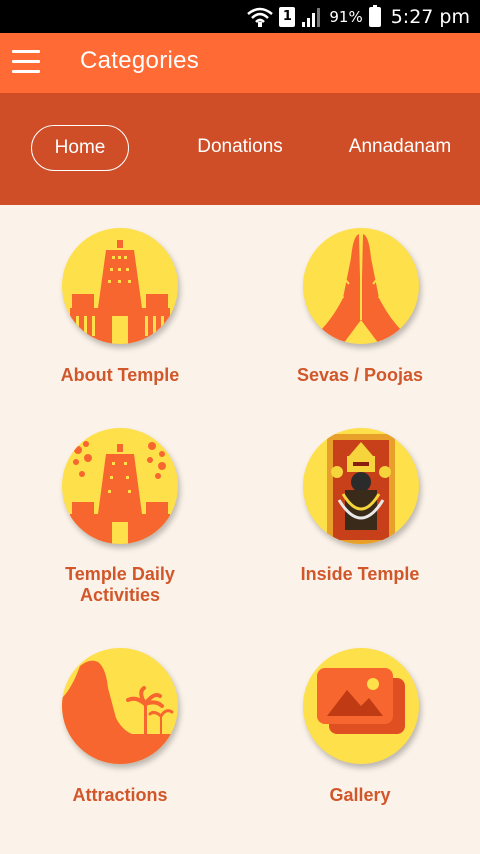 Image resolution: width=480 pixels, height=854 pixels. I want to click on category-gallery: Gallery, so click(360, 733).